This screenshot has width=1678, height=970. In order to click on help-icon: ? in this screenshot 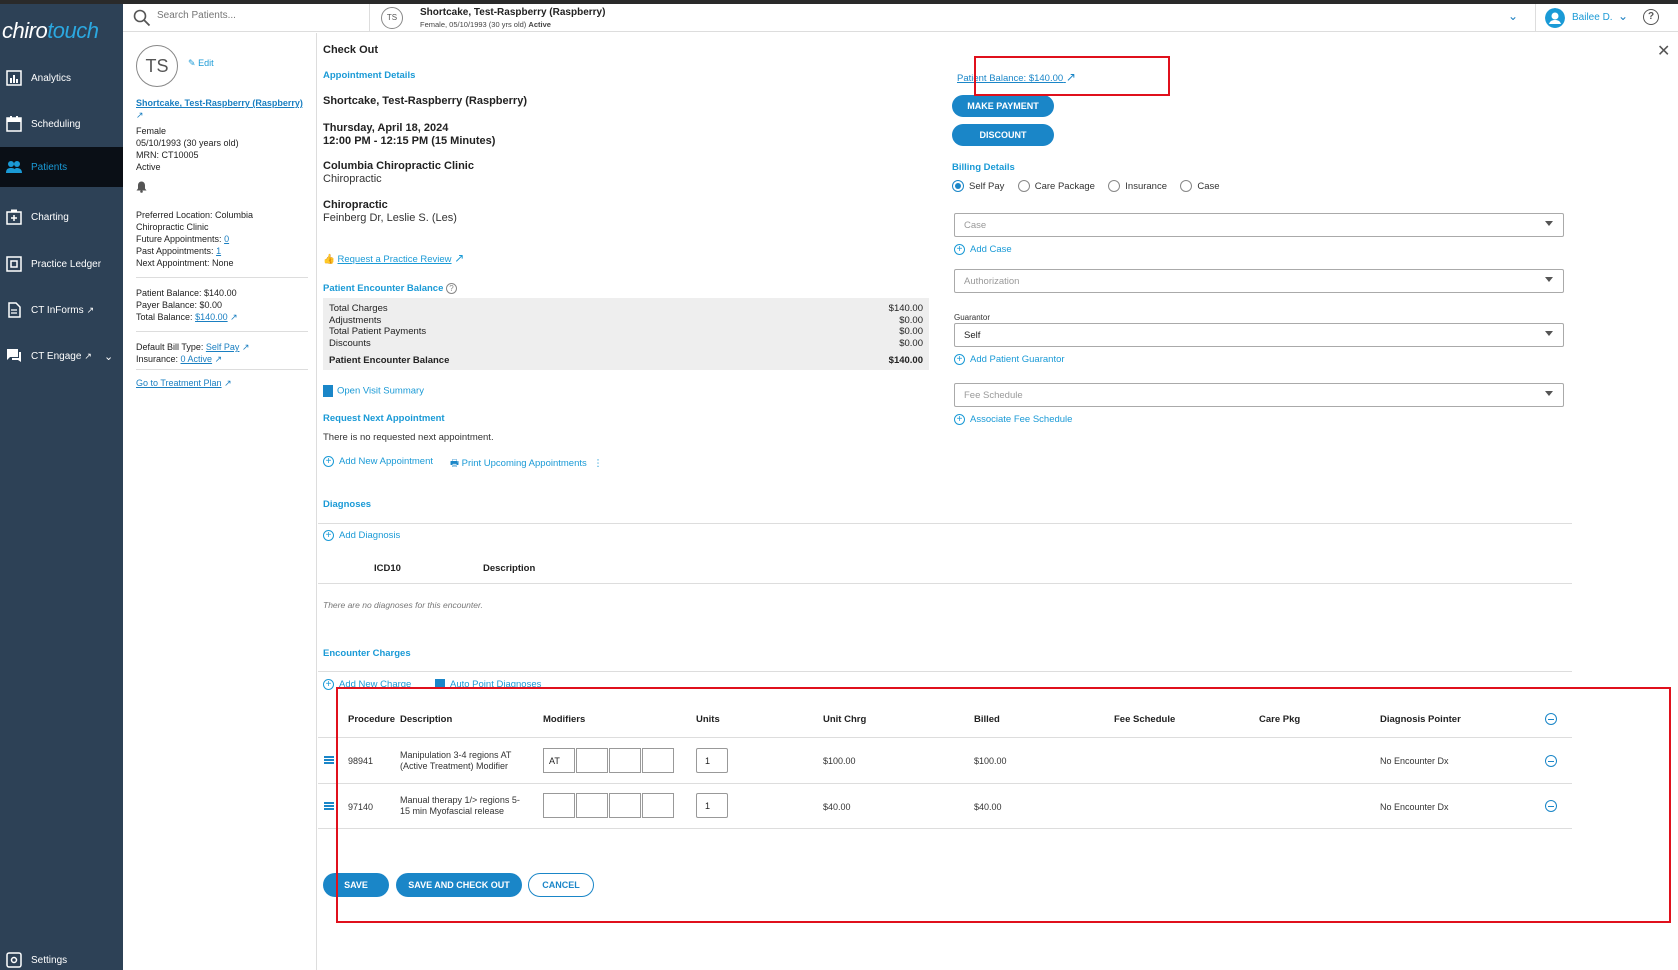, I will do `click(1651, 17)`.